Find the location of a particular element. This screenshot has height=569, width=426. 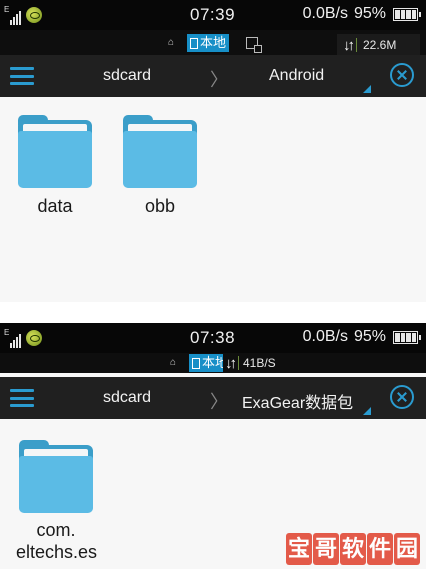

window-subbar: ⌂ 本地 ↓↑ 22.6M is located at coordinates (213, 44).